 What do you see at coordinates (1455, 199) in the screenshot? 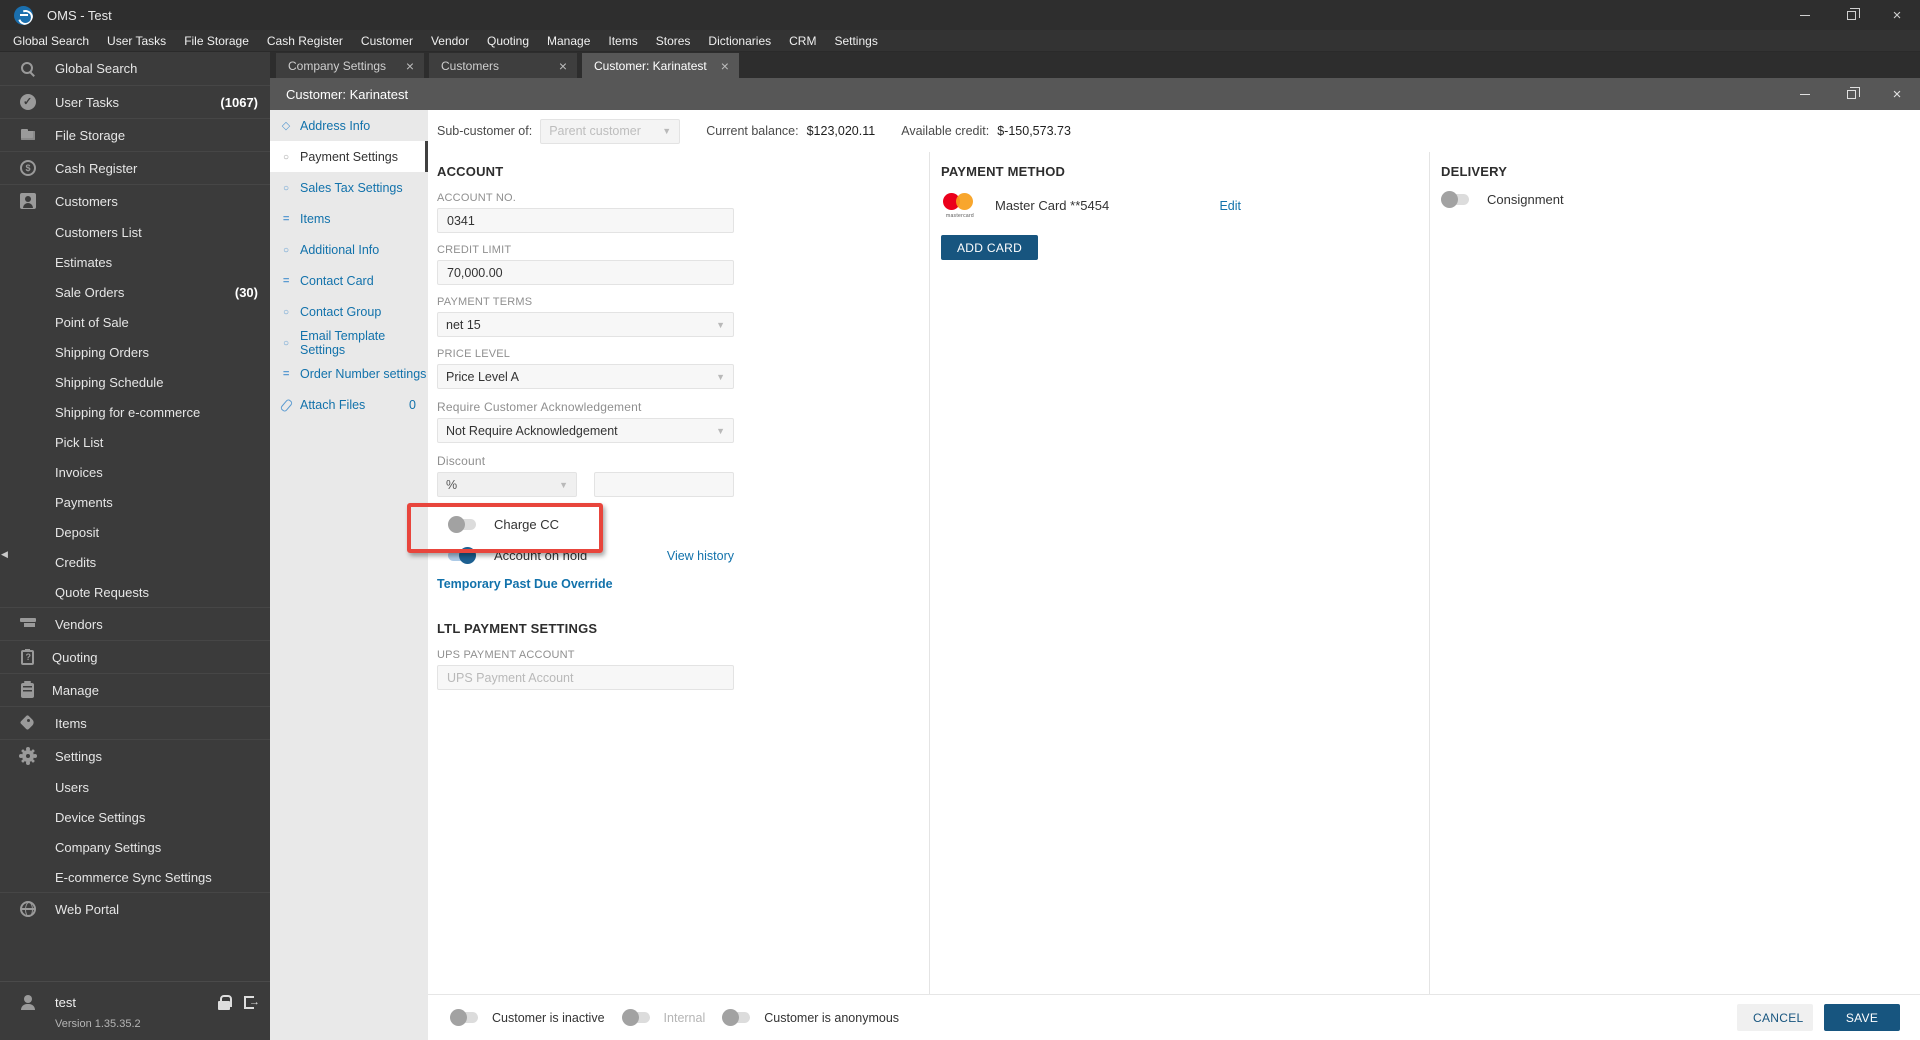
I see `consignment-toggle` at bounding box center [1455, 199].